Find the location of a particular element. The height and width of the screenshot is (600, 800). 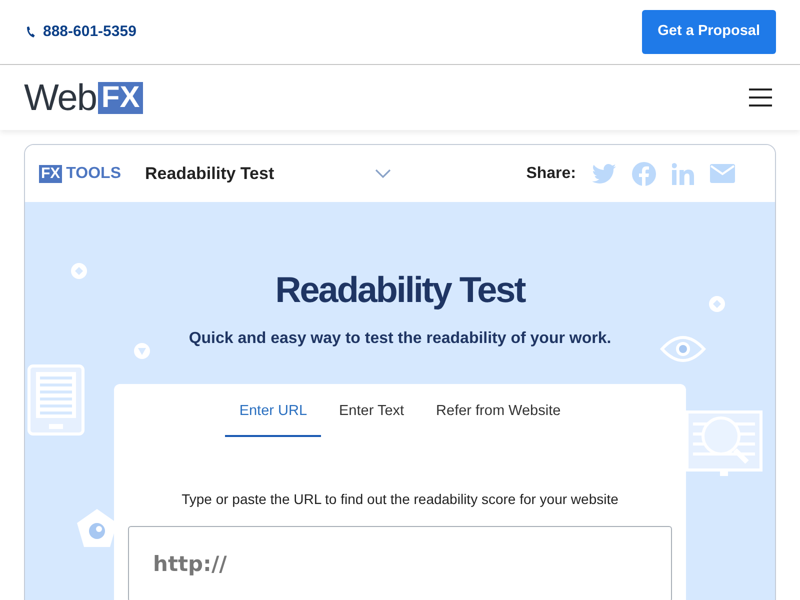

logo-text: Web is located at coordinates (60, 97).